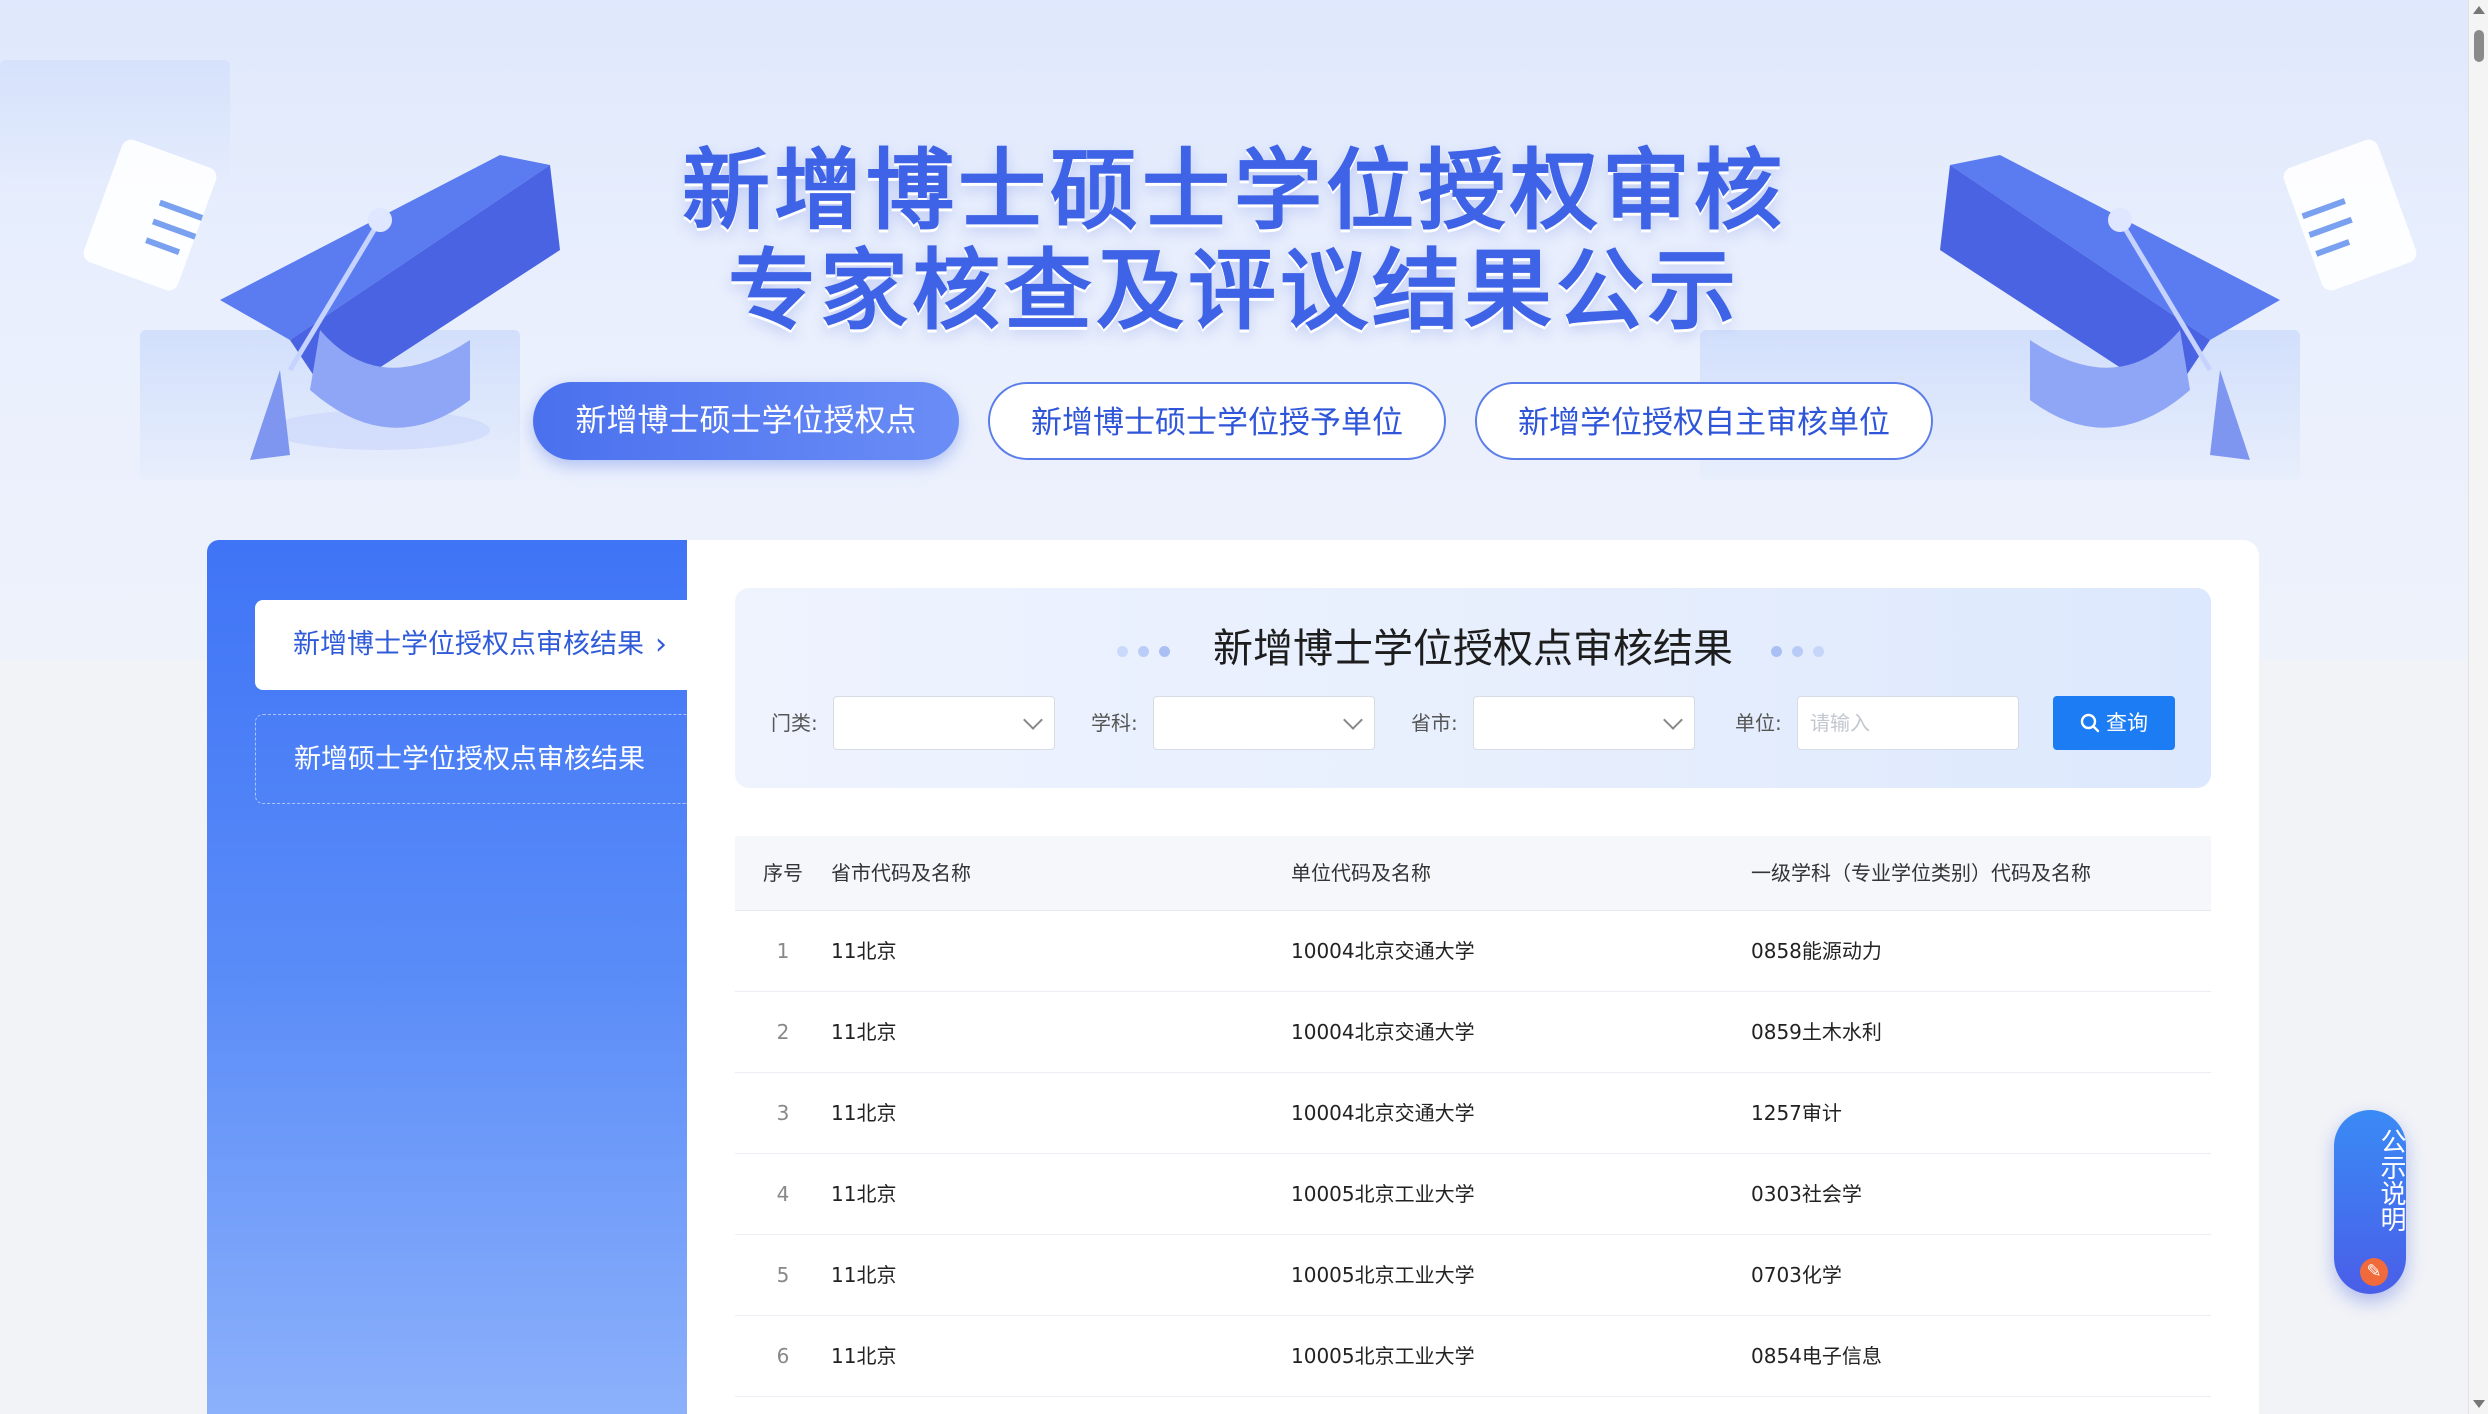  Describe the element at coordinates (1816, 1356) in the screenshot. I see `cell-subject: 0854电子信息` at that location.